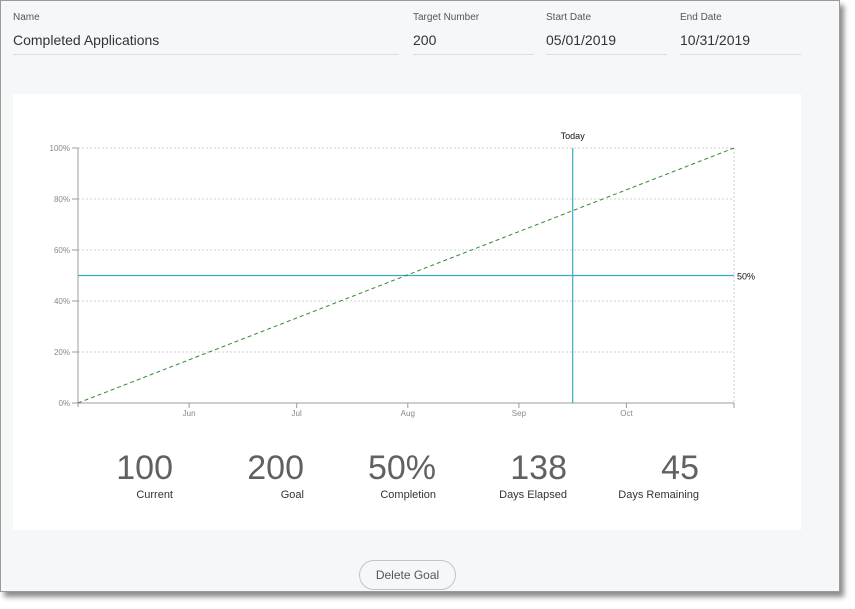 The height and width of the screenshot is (609, 855). I want to click on stat-current-label: Current, so click(154, 495).